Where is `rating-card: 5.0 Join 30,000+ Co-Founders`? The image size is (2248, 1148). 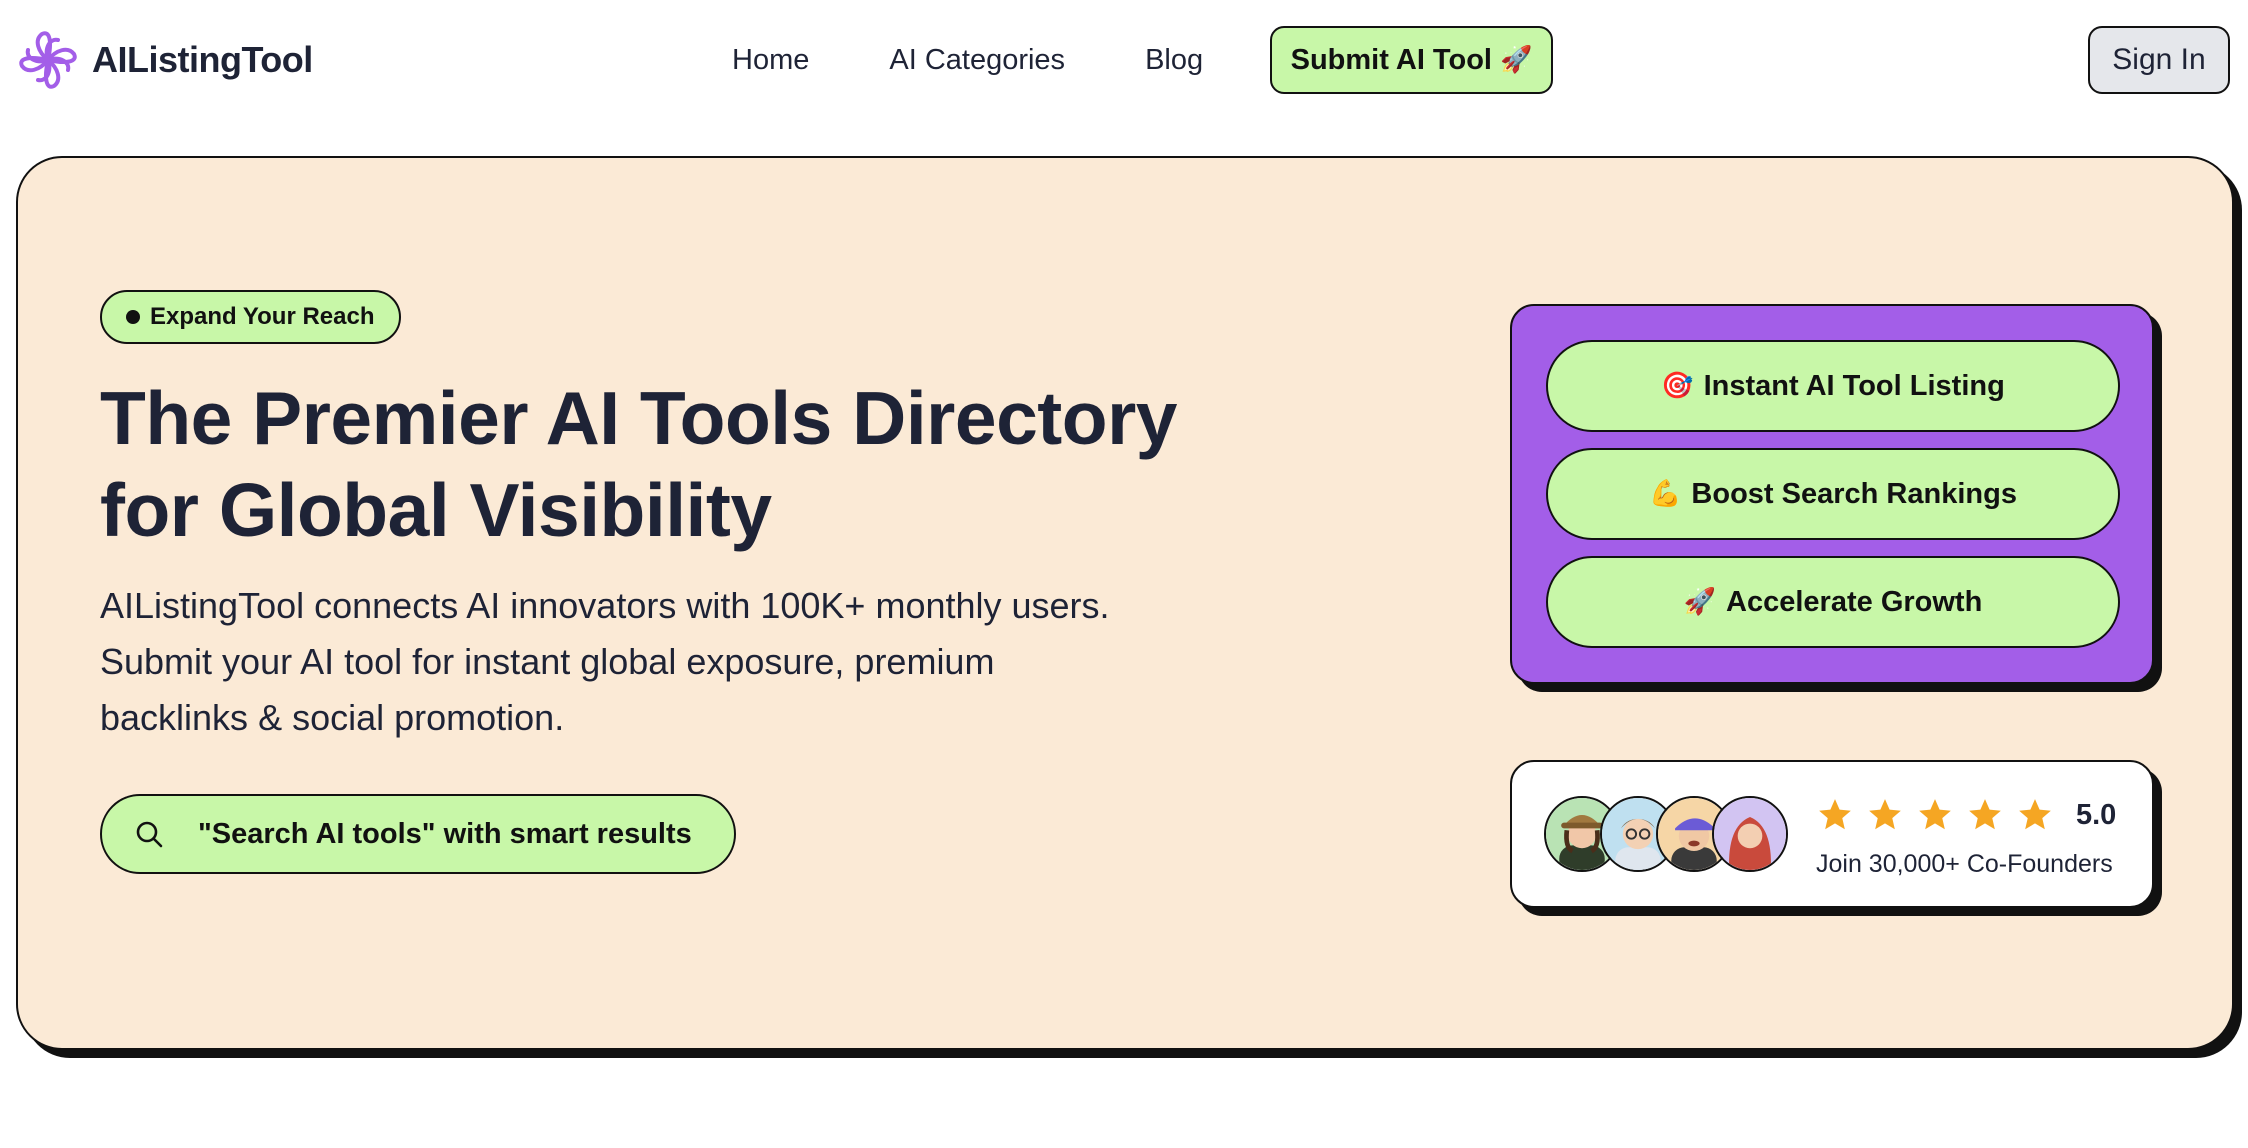 rating-card: 5.0 Join 30,000+ Co-Founders is located at coordinates (1832, 834).